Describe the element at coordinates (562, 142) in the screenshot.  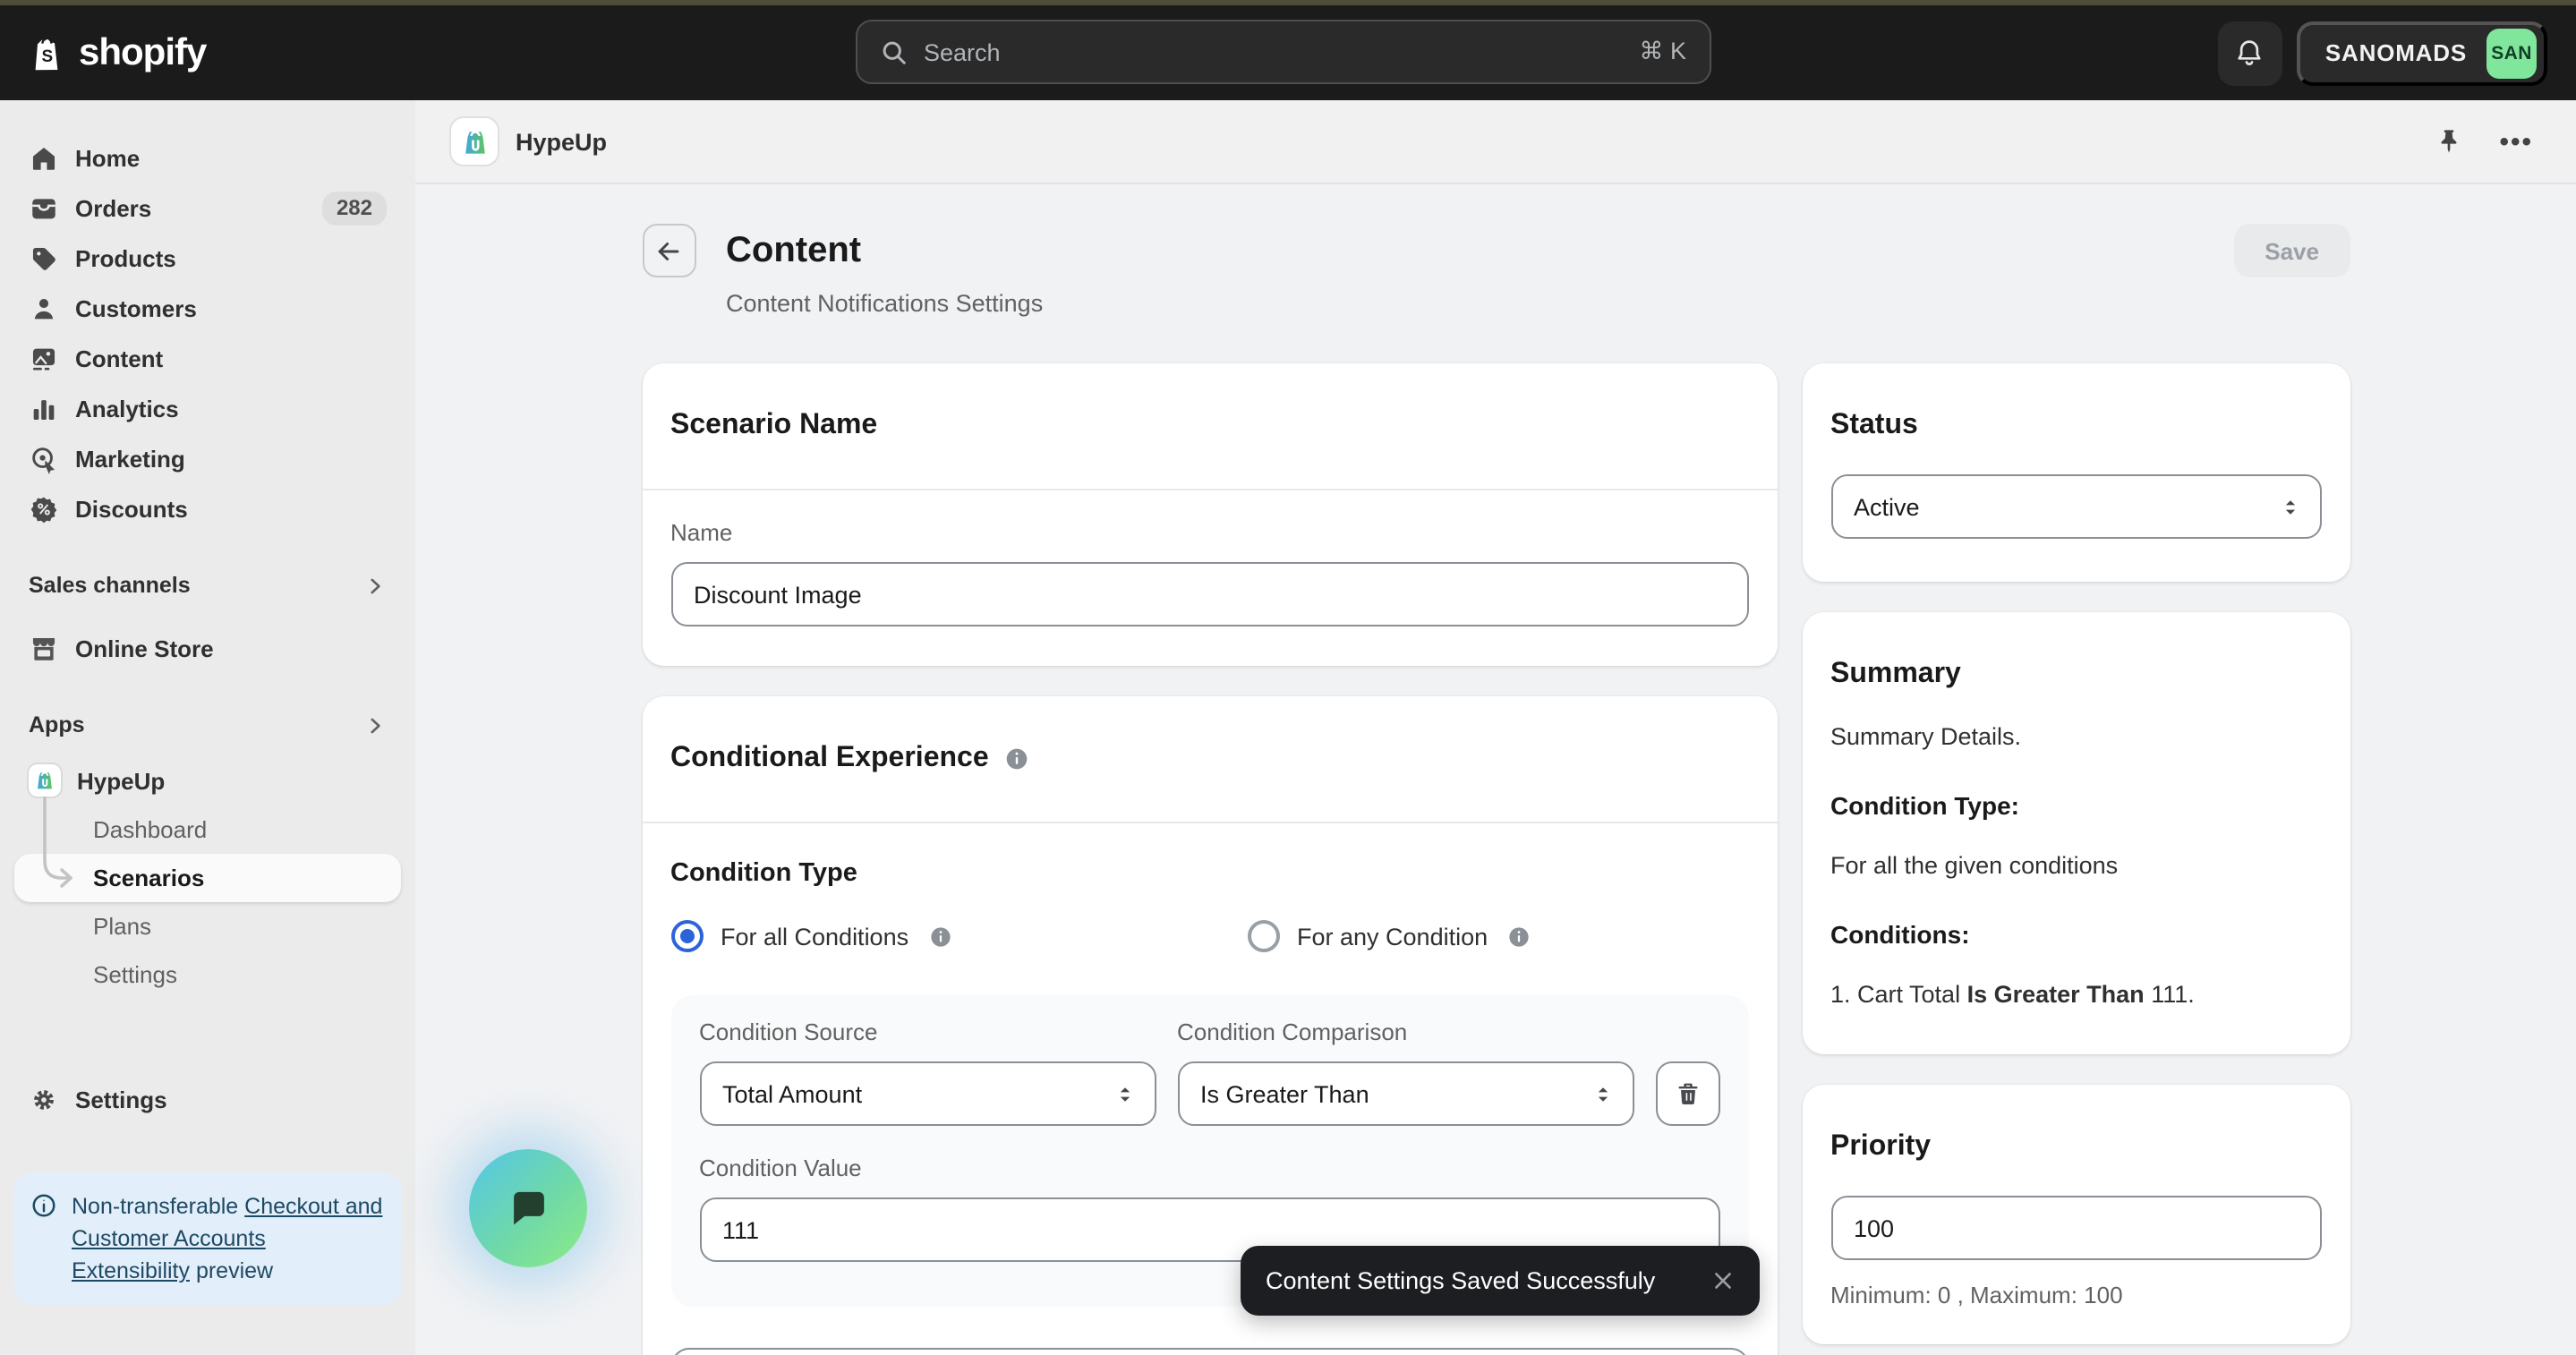
I see `app-title: HypeUp` at that location.